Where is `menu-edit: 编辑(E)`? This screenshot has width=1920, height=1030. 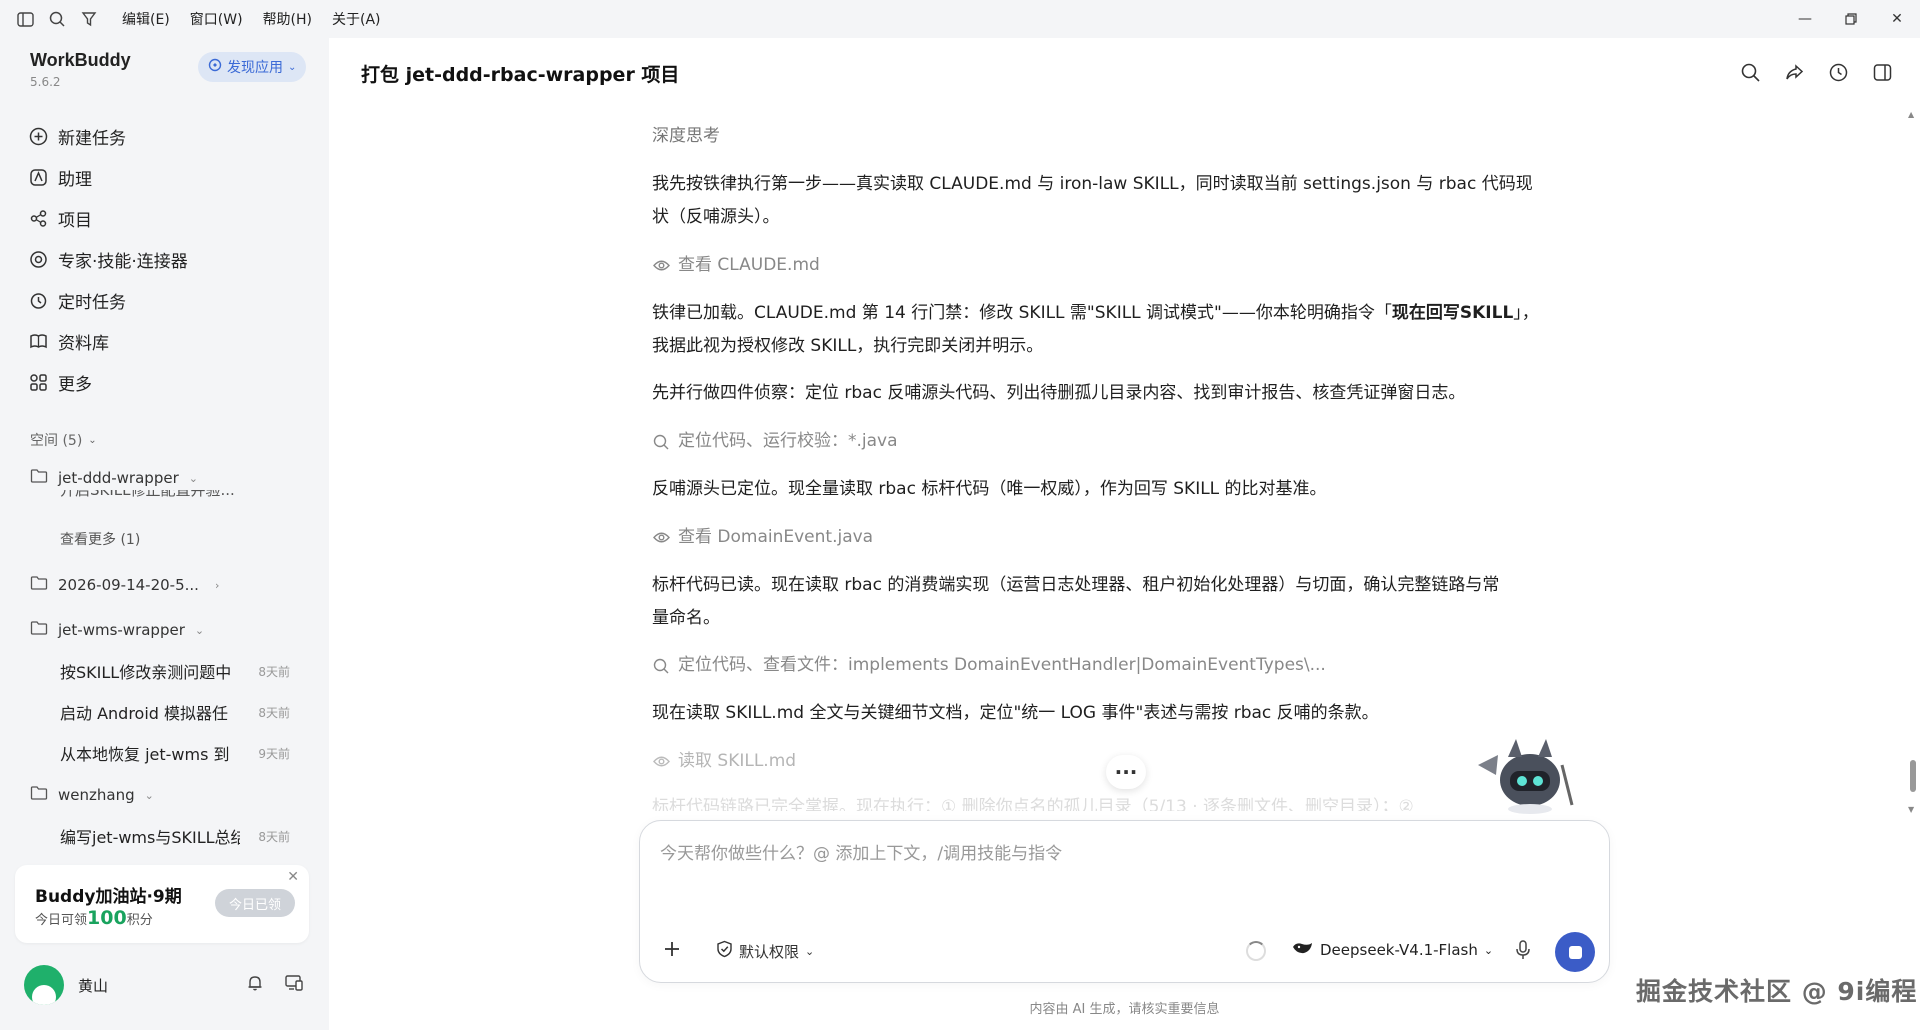
menu-edit: 编辑(E) is located at coordinates (146, 19).